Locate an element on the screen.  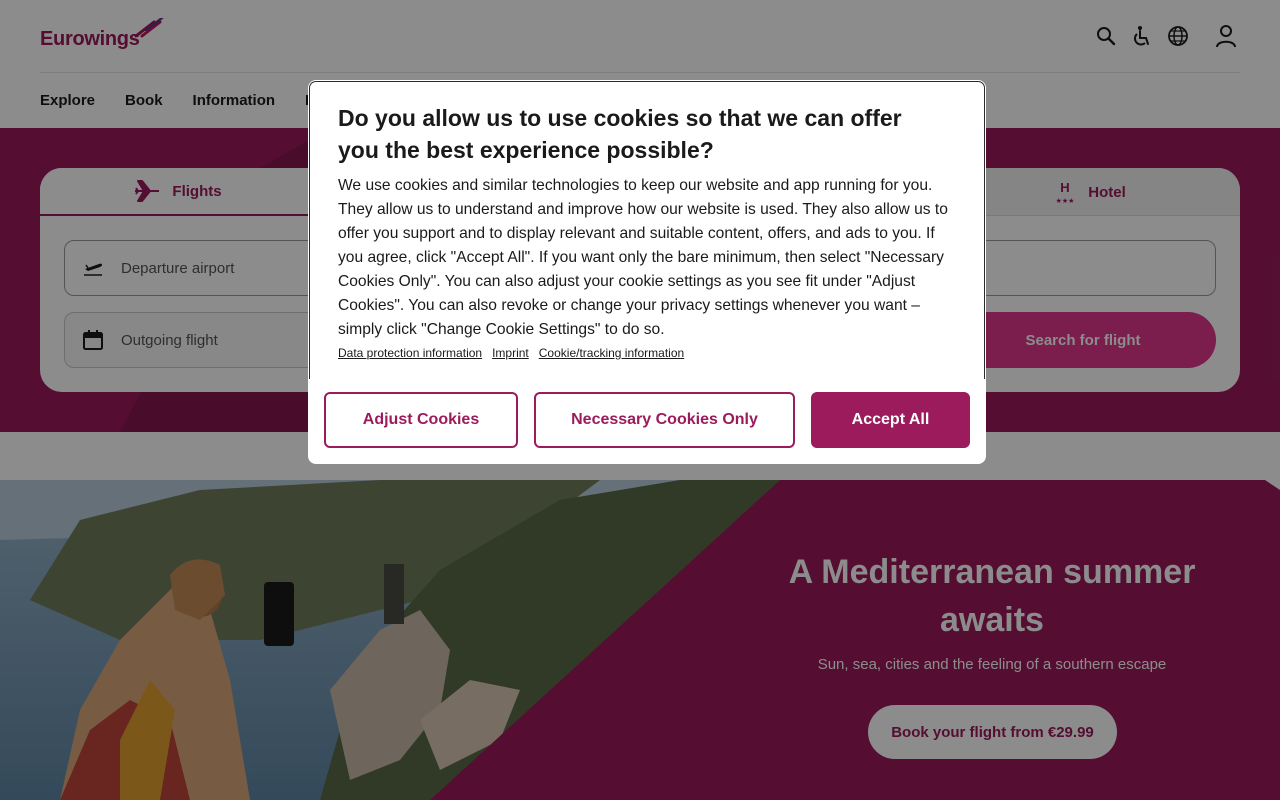
cookie-tracking-info-link: Cookie/tracking information is located at coordinates (611, 353).